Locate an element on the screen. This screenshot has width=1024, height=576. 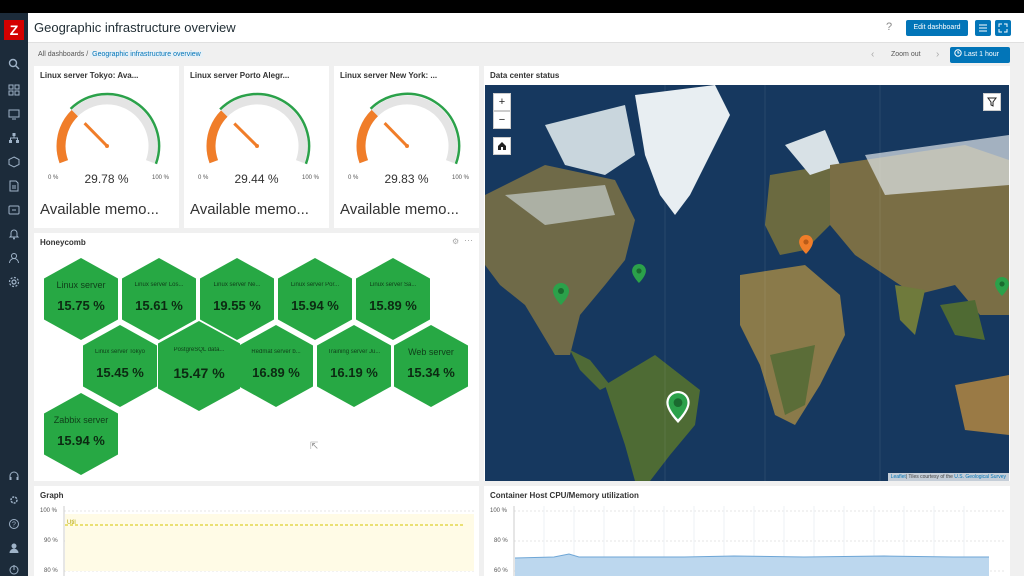
honeycomb-cell: Linux server Los... 15.61 % is located at coordinates (159, 299).